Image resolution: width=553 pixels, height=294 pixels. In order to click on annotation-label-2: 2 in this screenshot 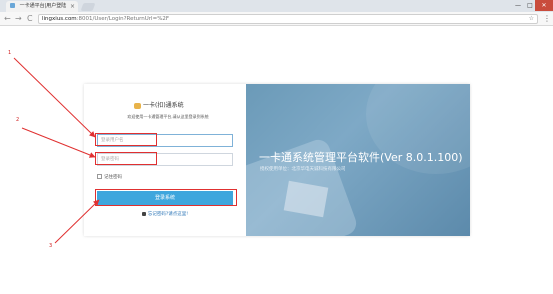, I will do `click(18, 120)`.